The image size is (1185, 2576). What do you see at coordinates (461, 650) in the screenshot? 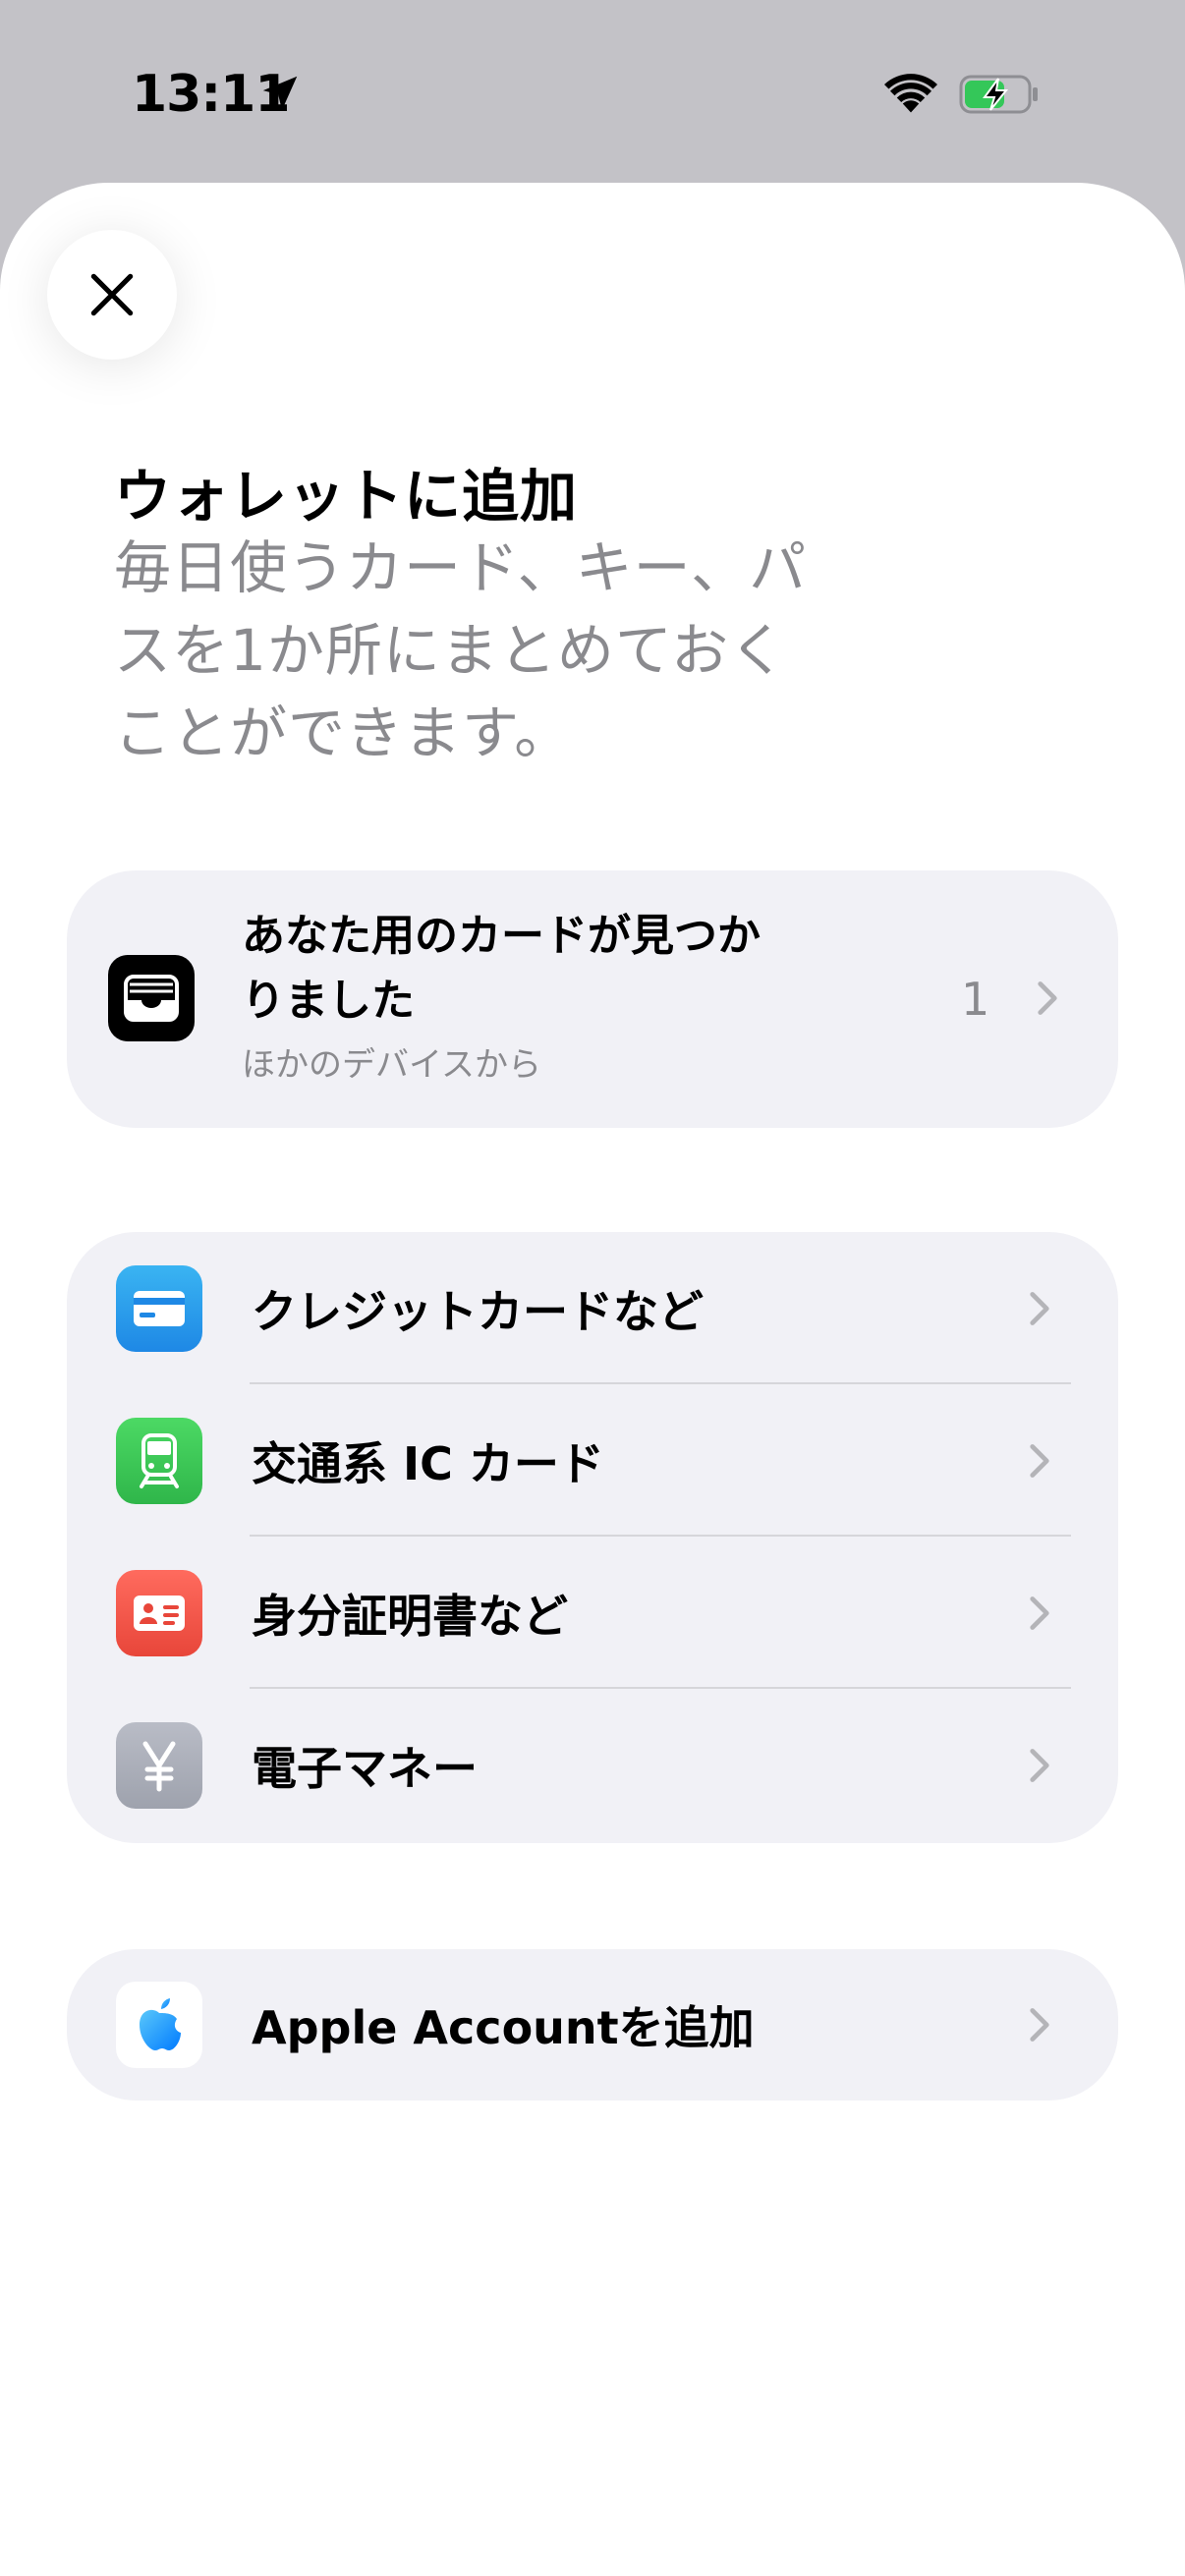
I see `page-subtitle: 毎日使うカード、キー、パスを1か所にまとめておくことができます。` at bounding box center [461, 650].